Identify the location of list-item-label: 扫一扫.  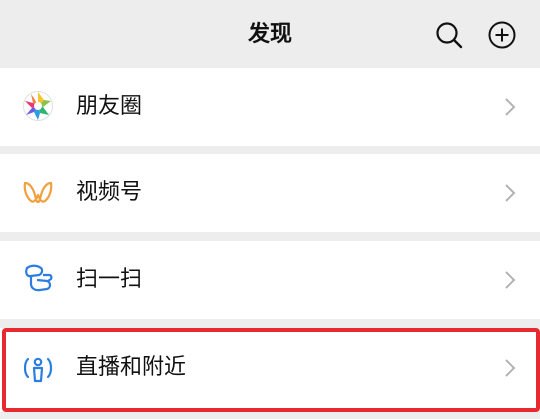
(109, 279).